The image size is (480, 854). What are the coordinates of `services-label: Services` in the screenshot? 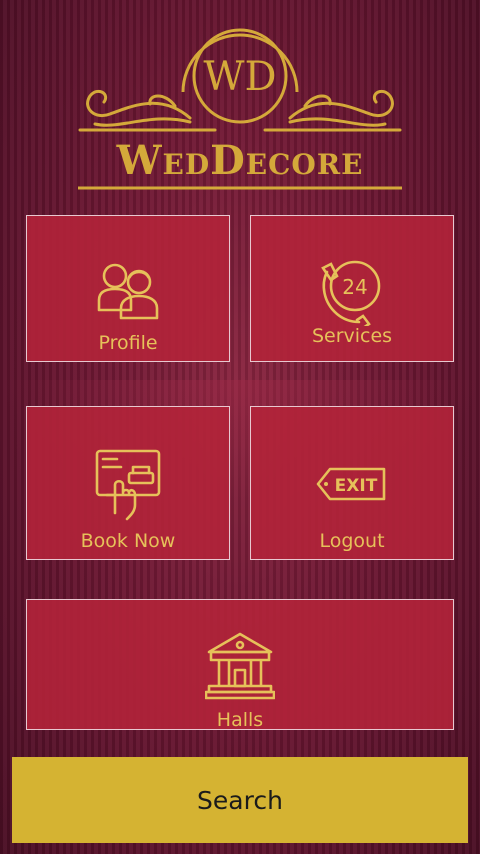 It's located at (352, 336).